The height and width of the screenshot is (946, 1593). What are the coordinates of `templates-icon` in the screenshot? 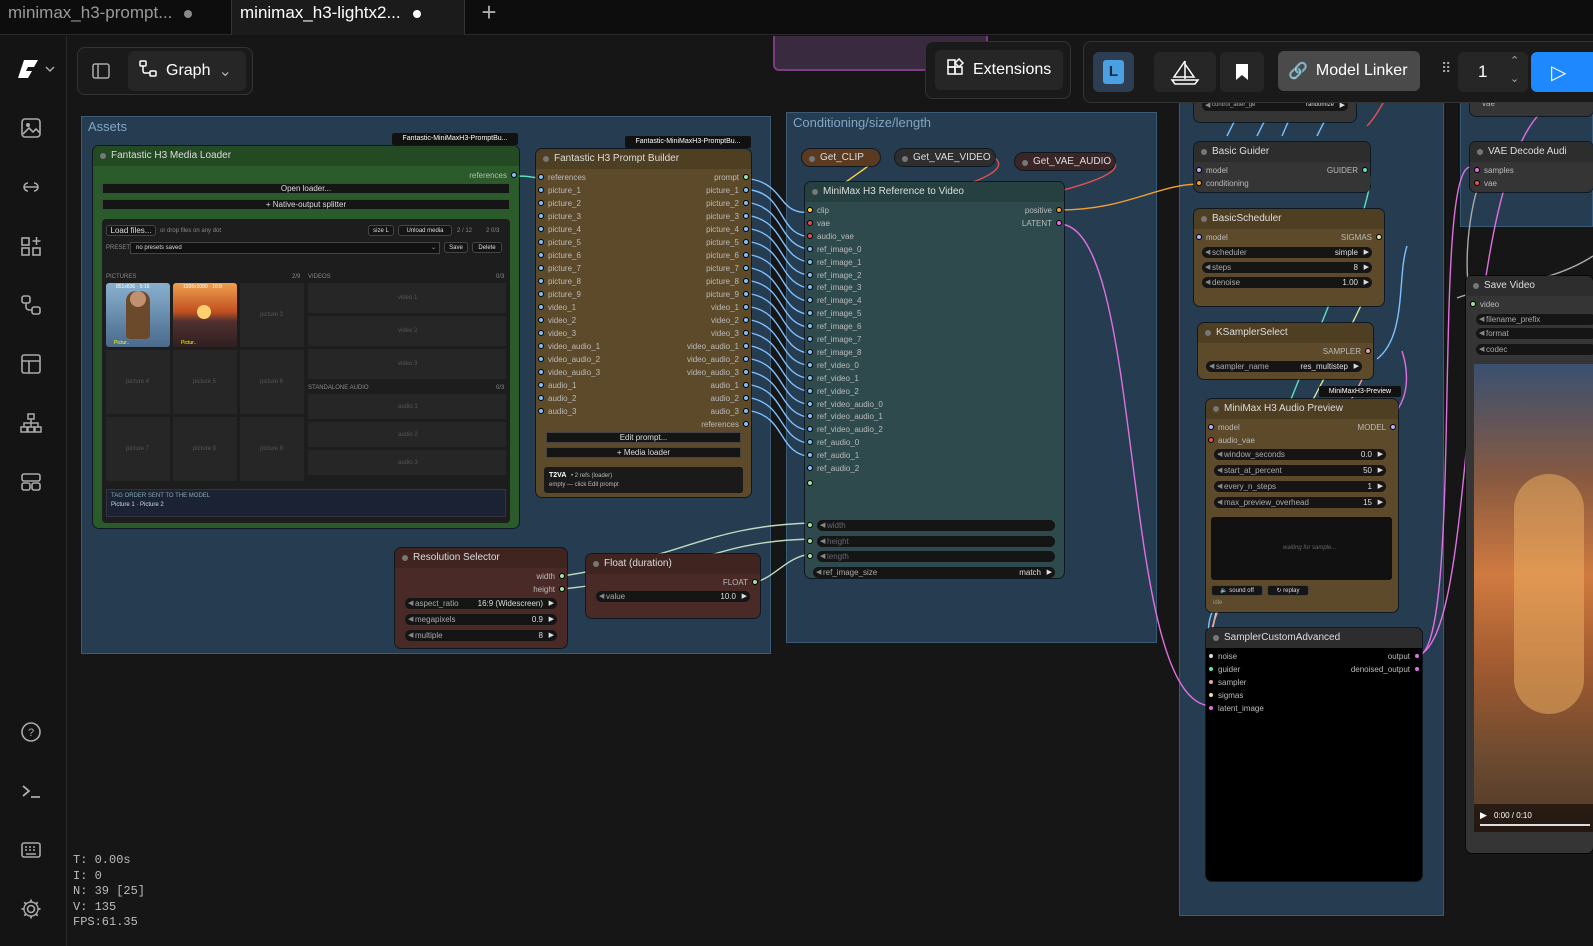 It's located at (31, 364).